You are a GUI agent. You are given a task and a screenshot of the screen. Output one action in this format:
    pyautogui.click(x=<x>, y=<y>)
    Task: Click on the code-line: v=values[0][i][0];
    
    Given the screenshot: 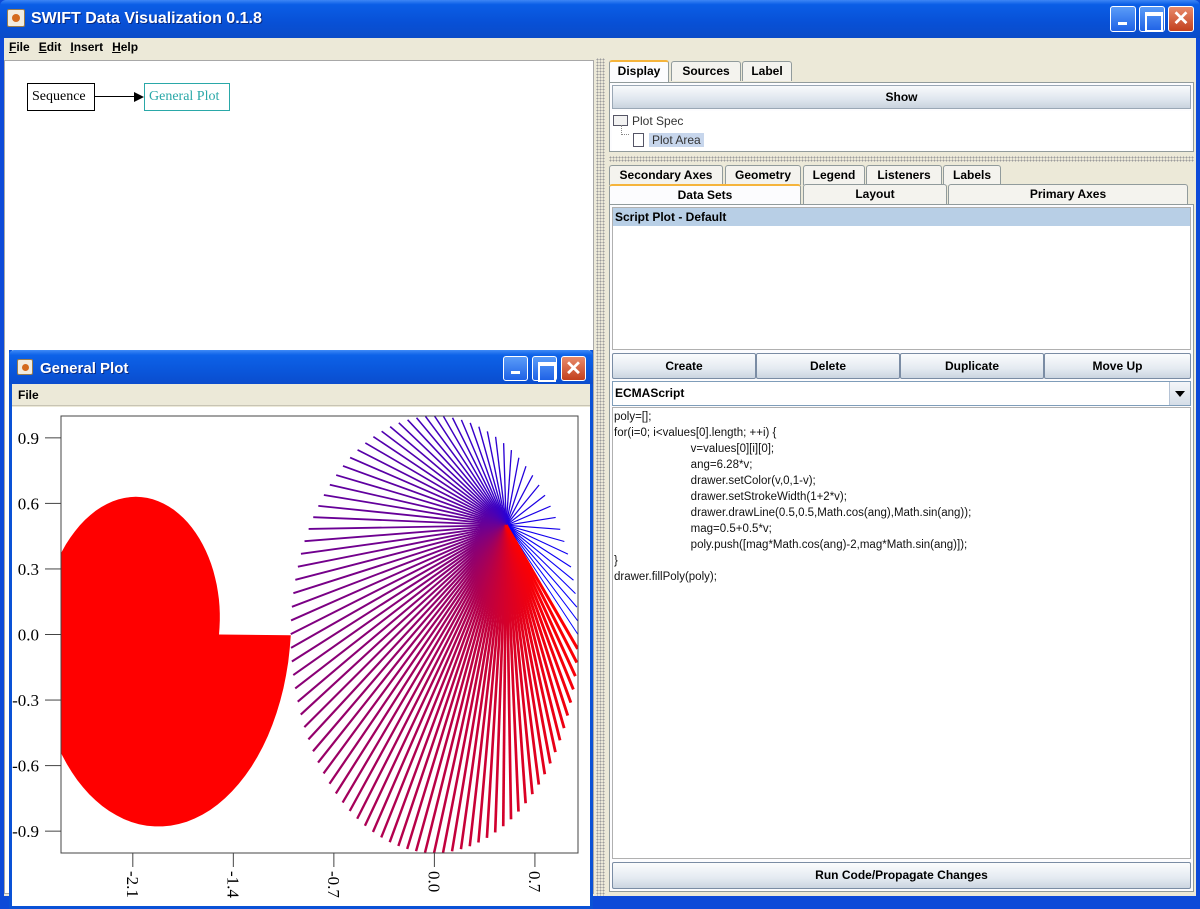 What is the action you would take?
    pyautogui.click(x=694, y=449)
    